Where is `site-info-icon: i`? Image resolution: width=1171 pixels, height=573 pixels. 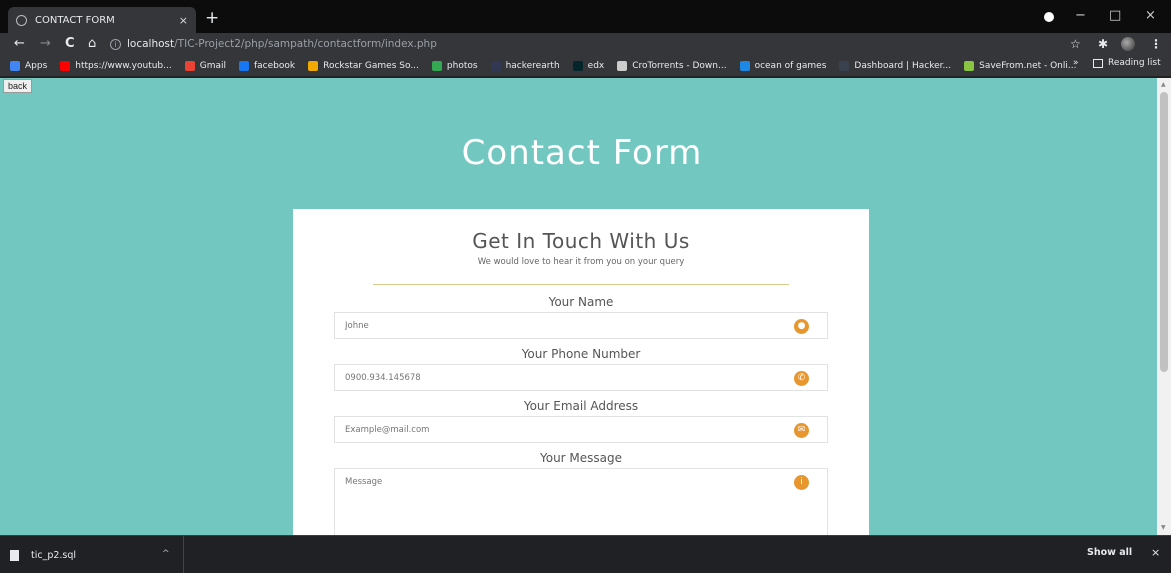 site-info-icon: i is located at coordinates (115, 44).